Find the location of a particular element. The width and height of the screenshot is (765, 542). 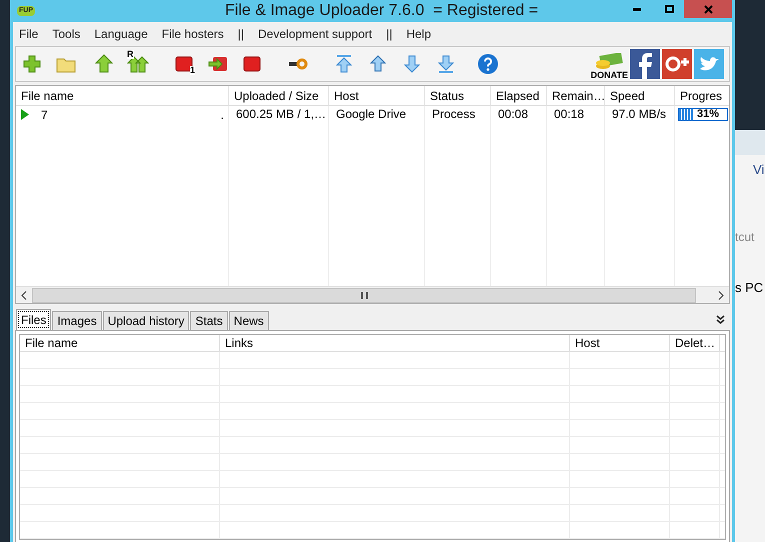

arrow-top-icon is located at coordinates (344, 64).